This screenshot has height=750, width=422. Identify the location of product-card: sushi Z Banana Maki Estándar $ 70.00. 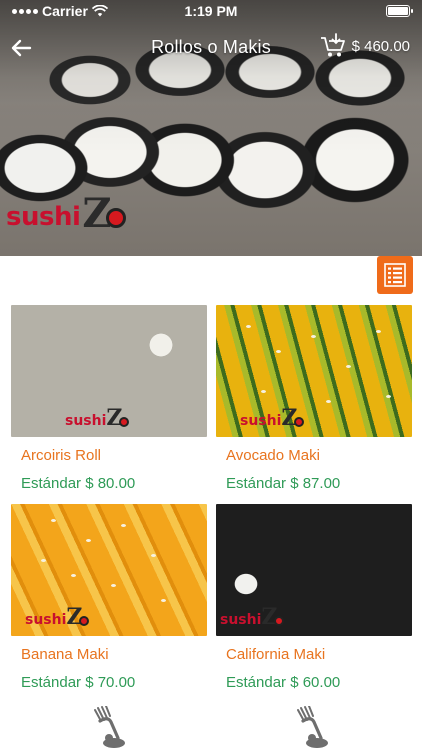
(109, 597).